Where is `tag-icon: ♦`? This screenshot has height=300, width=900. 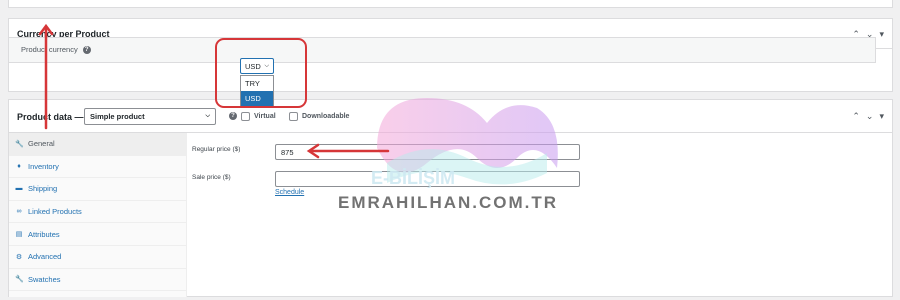
tag-icon: ♦ is located at coordinates (19, 166).